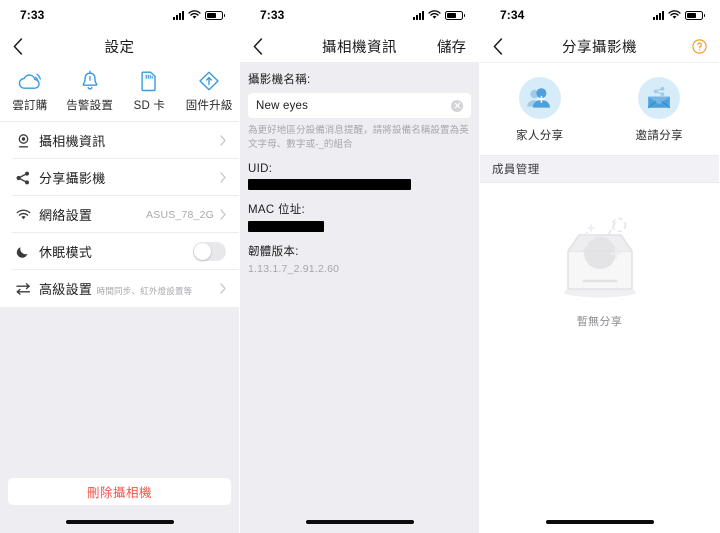  What do you see at coordinates (539, 98) in the screenshot?
I see `family-share-icon` at bounding box center [539, 98].